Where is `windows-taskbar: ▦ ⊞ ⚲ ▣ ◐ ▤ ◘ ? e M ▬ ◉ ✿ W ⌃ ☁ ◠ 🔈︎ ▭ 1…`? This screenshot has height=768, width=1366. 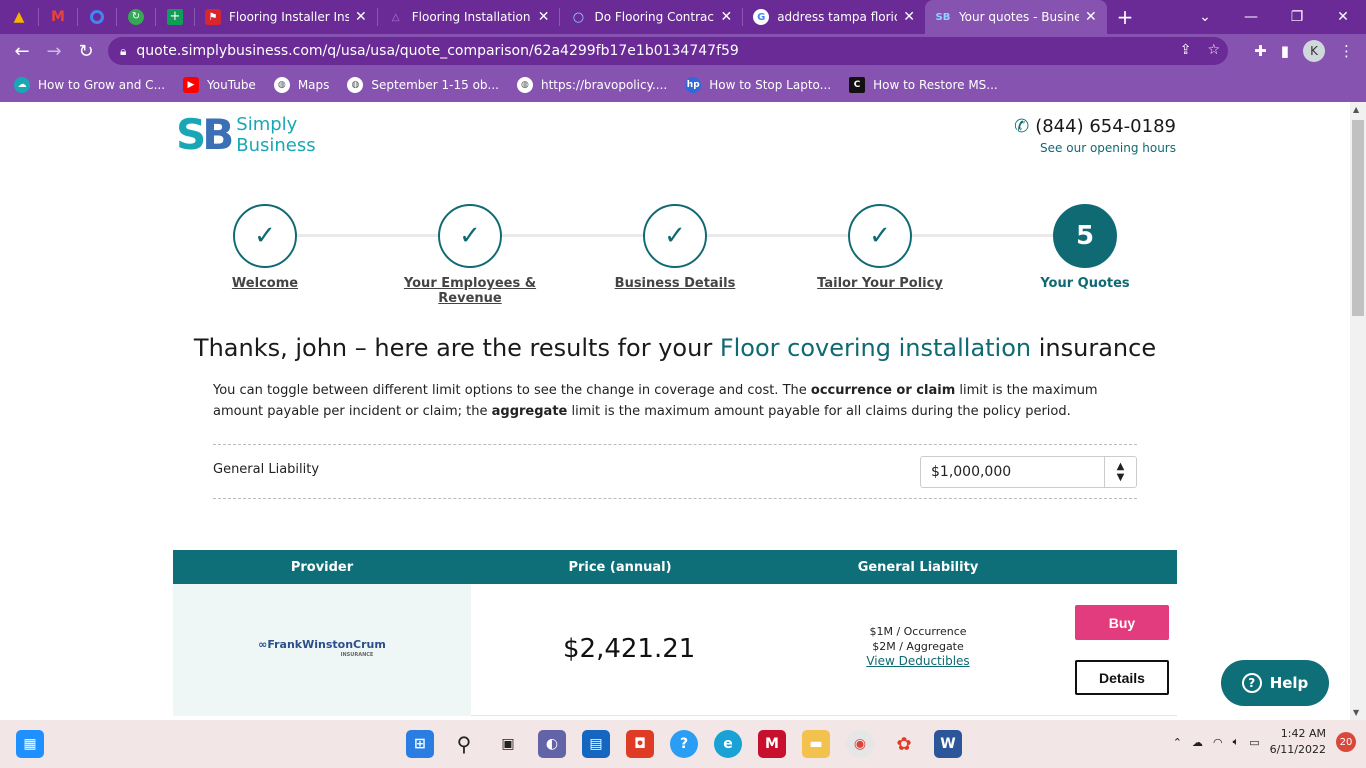
windows-taskbar: ▦ ⊞ ⚲ ▣ ◐ ▤ ◘ ? e M ▬ ◉ ✿ W ⌃ ☁ ◠ 🔈︎ ▭ 1… is located at coordinates (683, 744).